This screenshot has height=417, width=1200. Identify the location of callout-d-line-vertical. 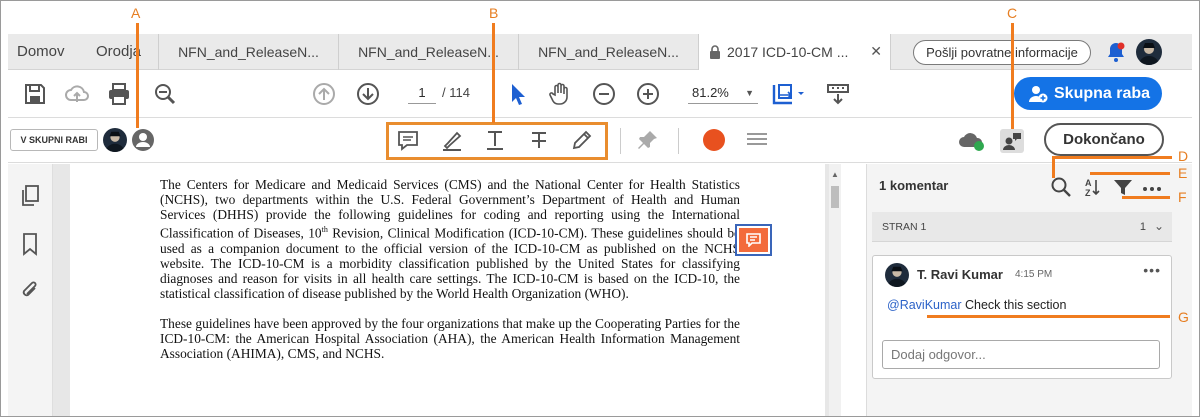
(1053, 167).